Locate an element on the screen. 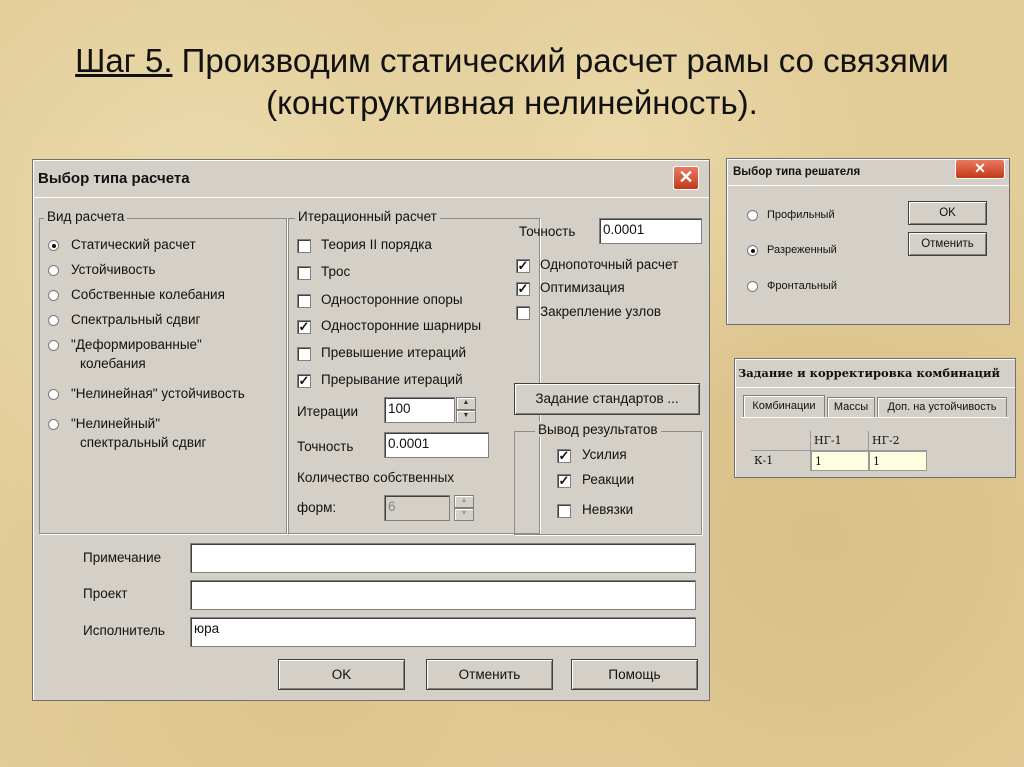 The height and width of the screenshot is (767, 1024). note-label: Примечание is located at coordinates (122, 557).